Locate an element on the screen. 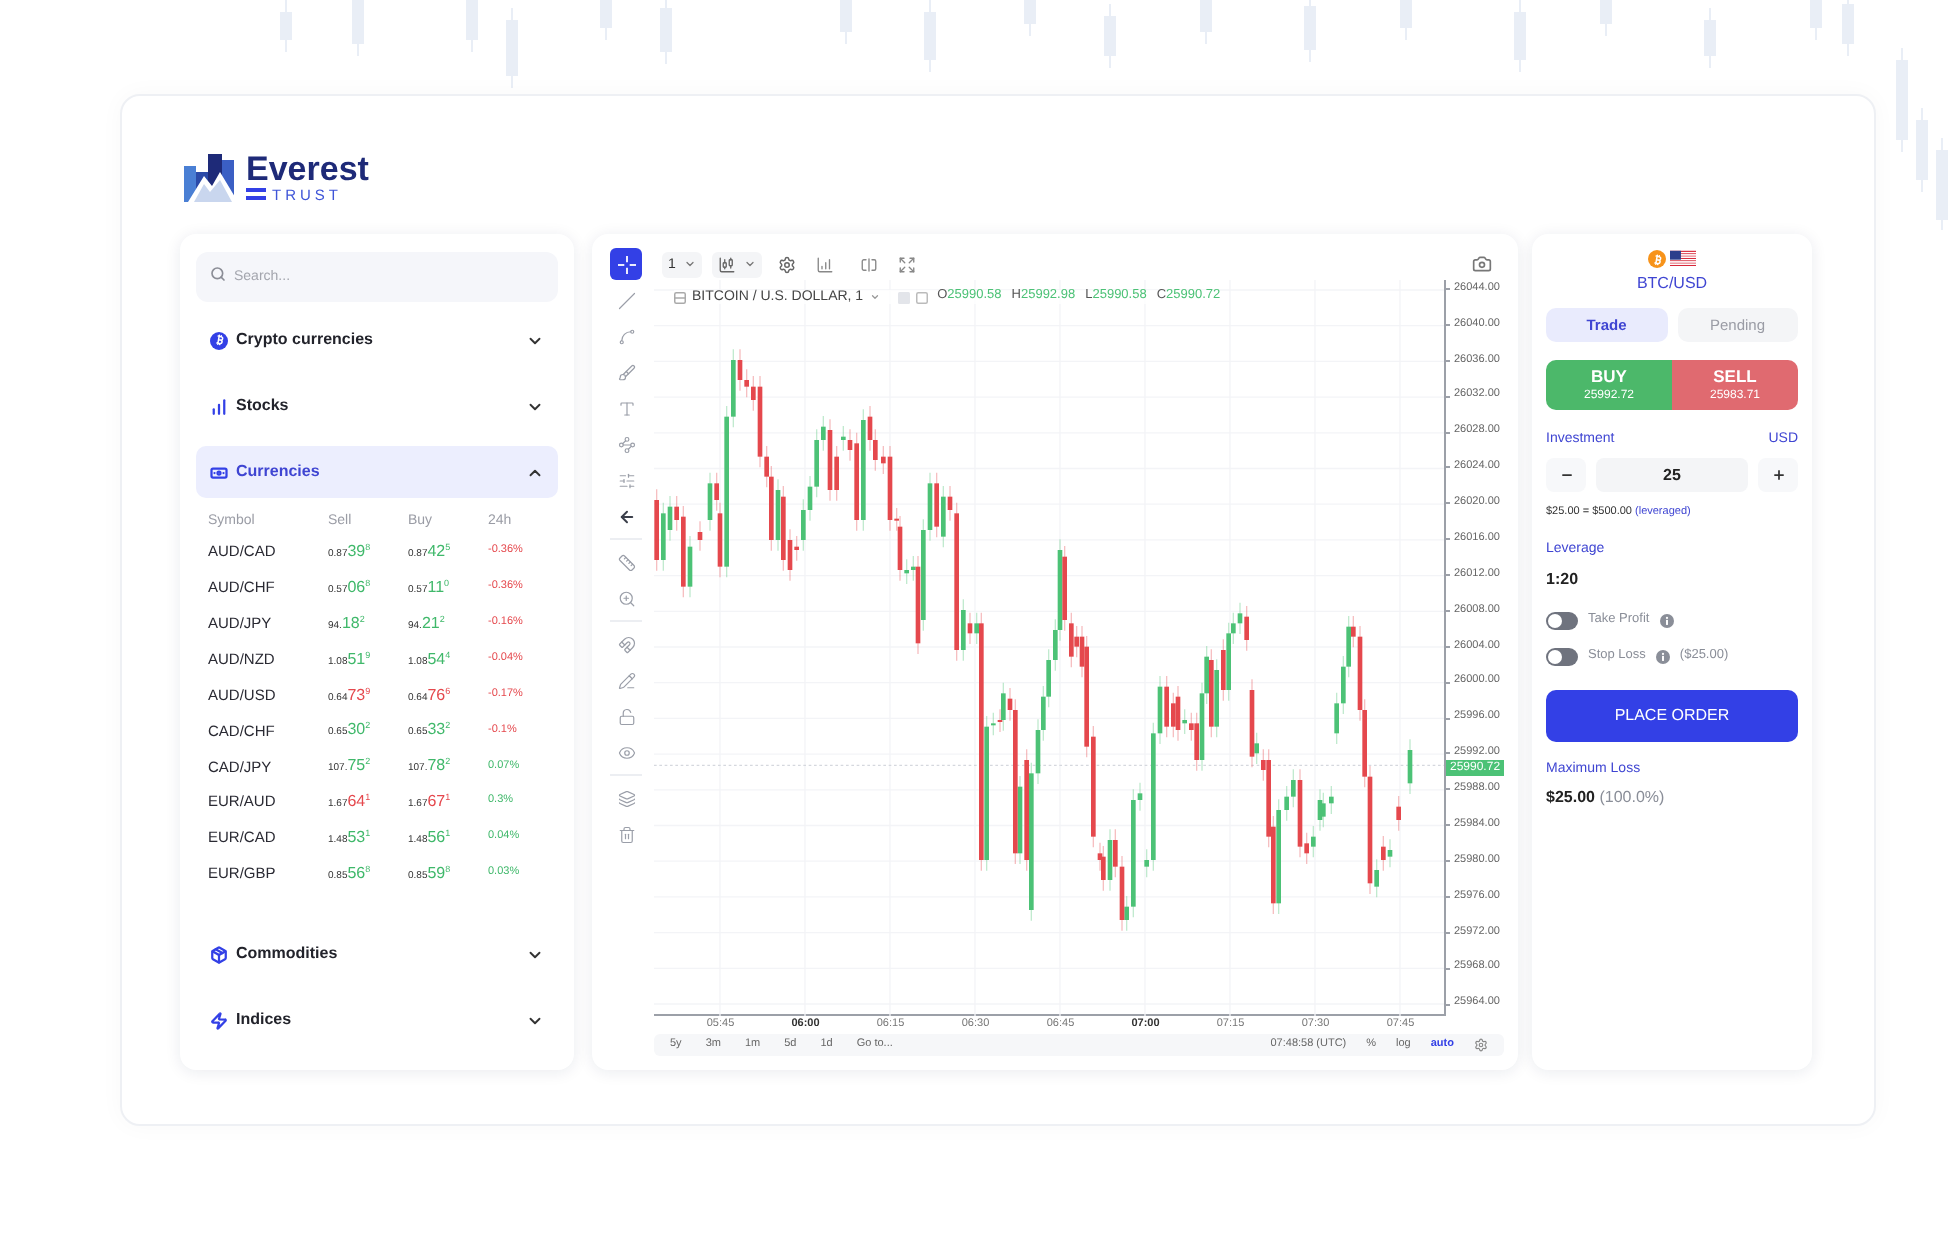 The height and width of the screenshot is (1250, 1954). max-loss-value: $25.00 (100.0%) is located at coordinates (1606, 797).